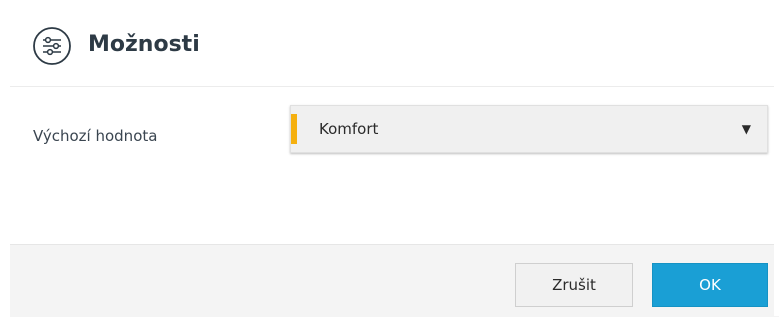 This screenshot has height=317, width=779. Describe the element at coordinates (574, 285) in the screenshot. I see `cancel-button: Zrušit` at that location.